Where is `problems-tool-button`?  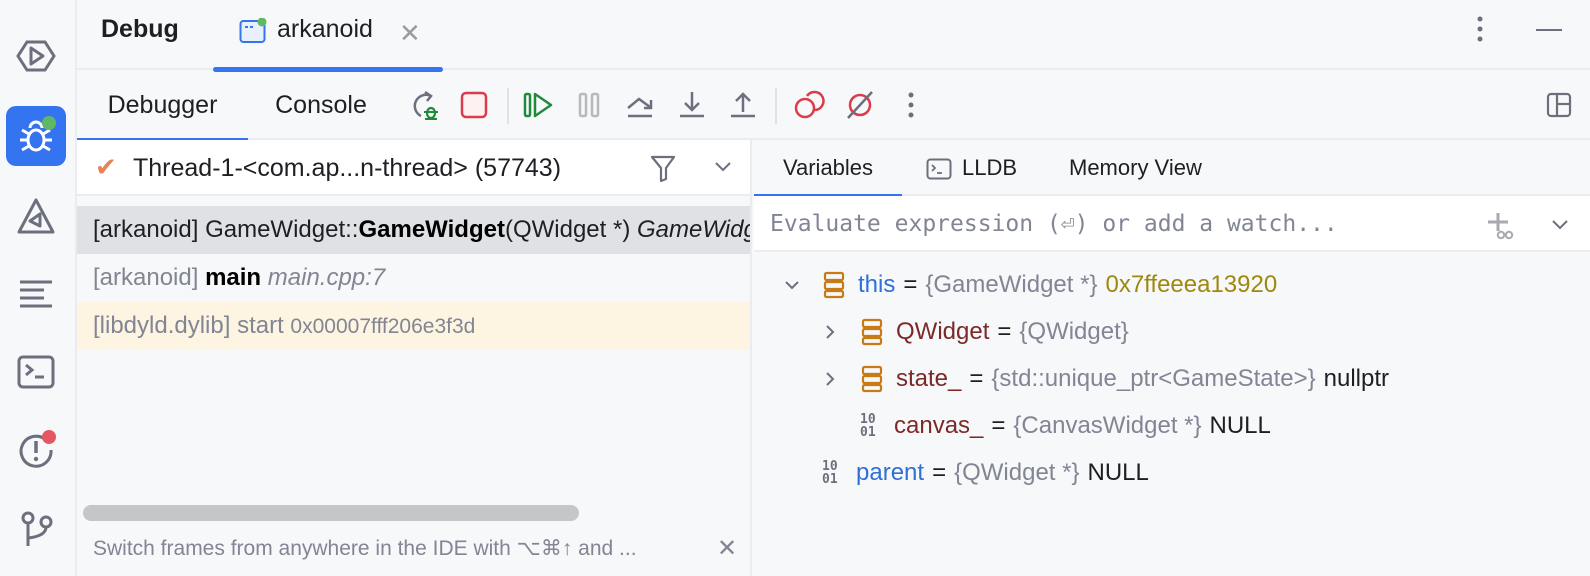
problems-tool-button is located at coordinates (36, 450).